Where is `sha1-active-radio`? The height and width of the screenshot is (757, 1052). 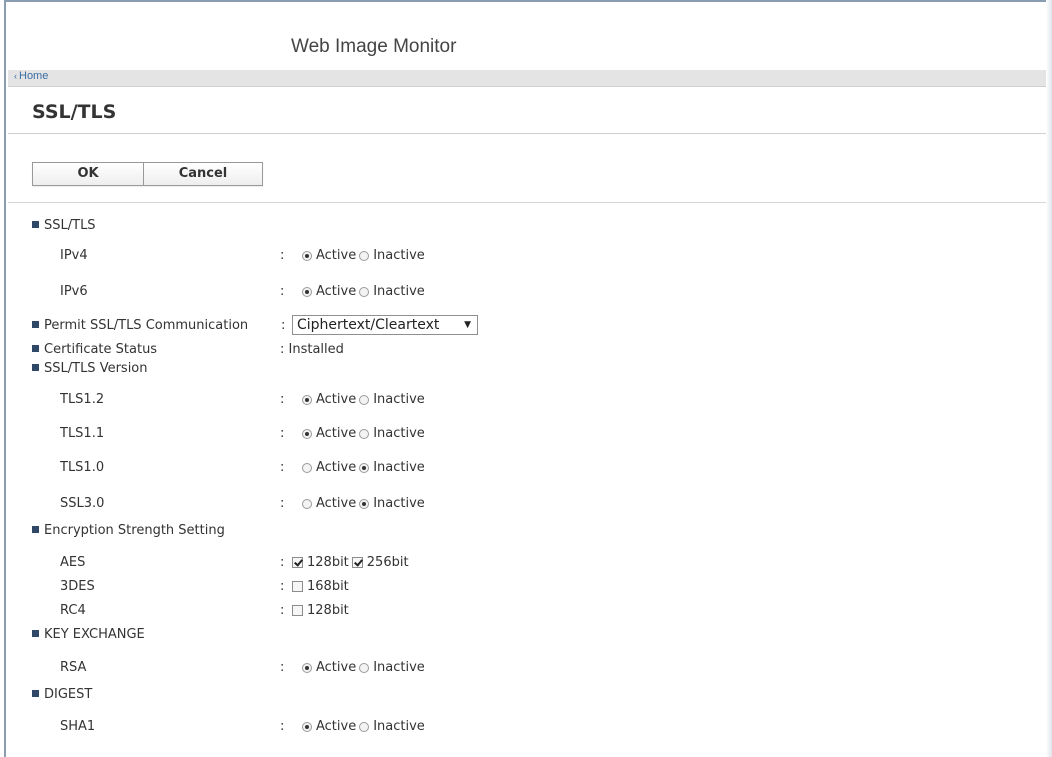
sha1-active-radio is located at coordinates (307, 726).